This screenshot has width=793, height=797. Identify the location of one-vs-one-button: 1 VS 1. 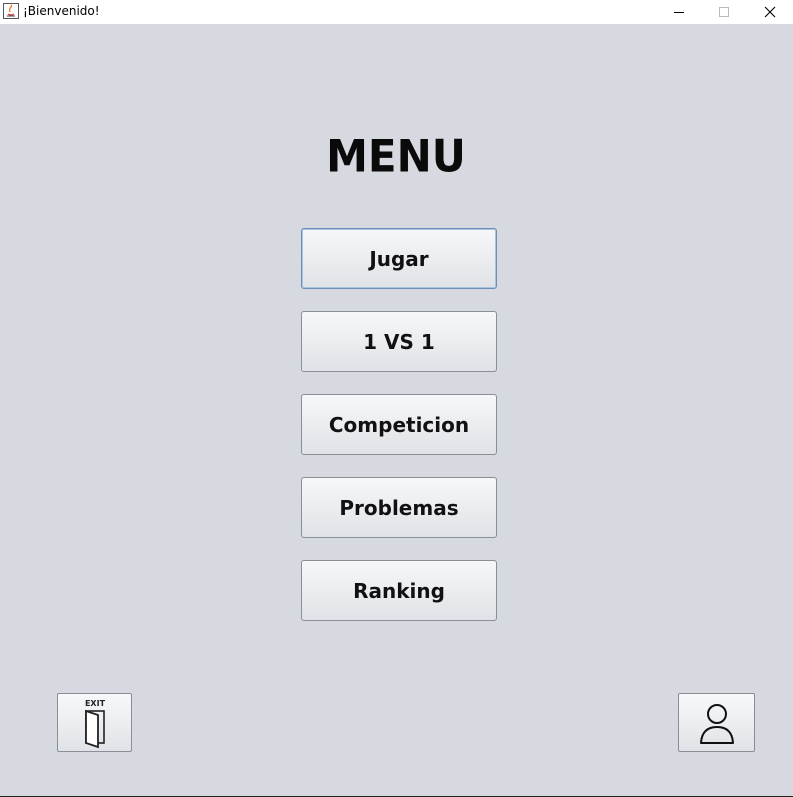
(399, 341).